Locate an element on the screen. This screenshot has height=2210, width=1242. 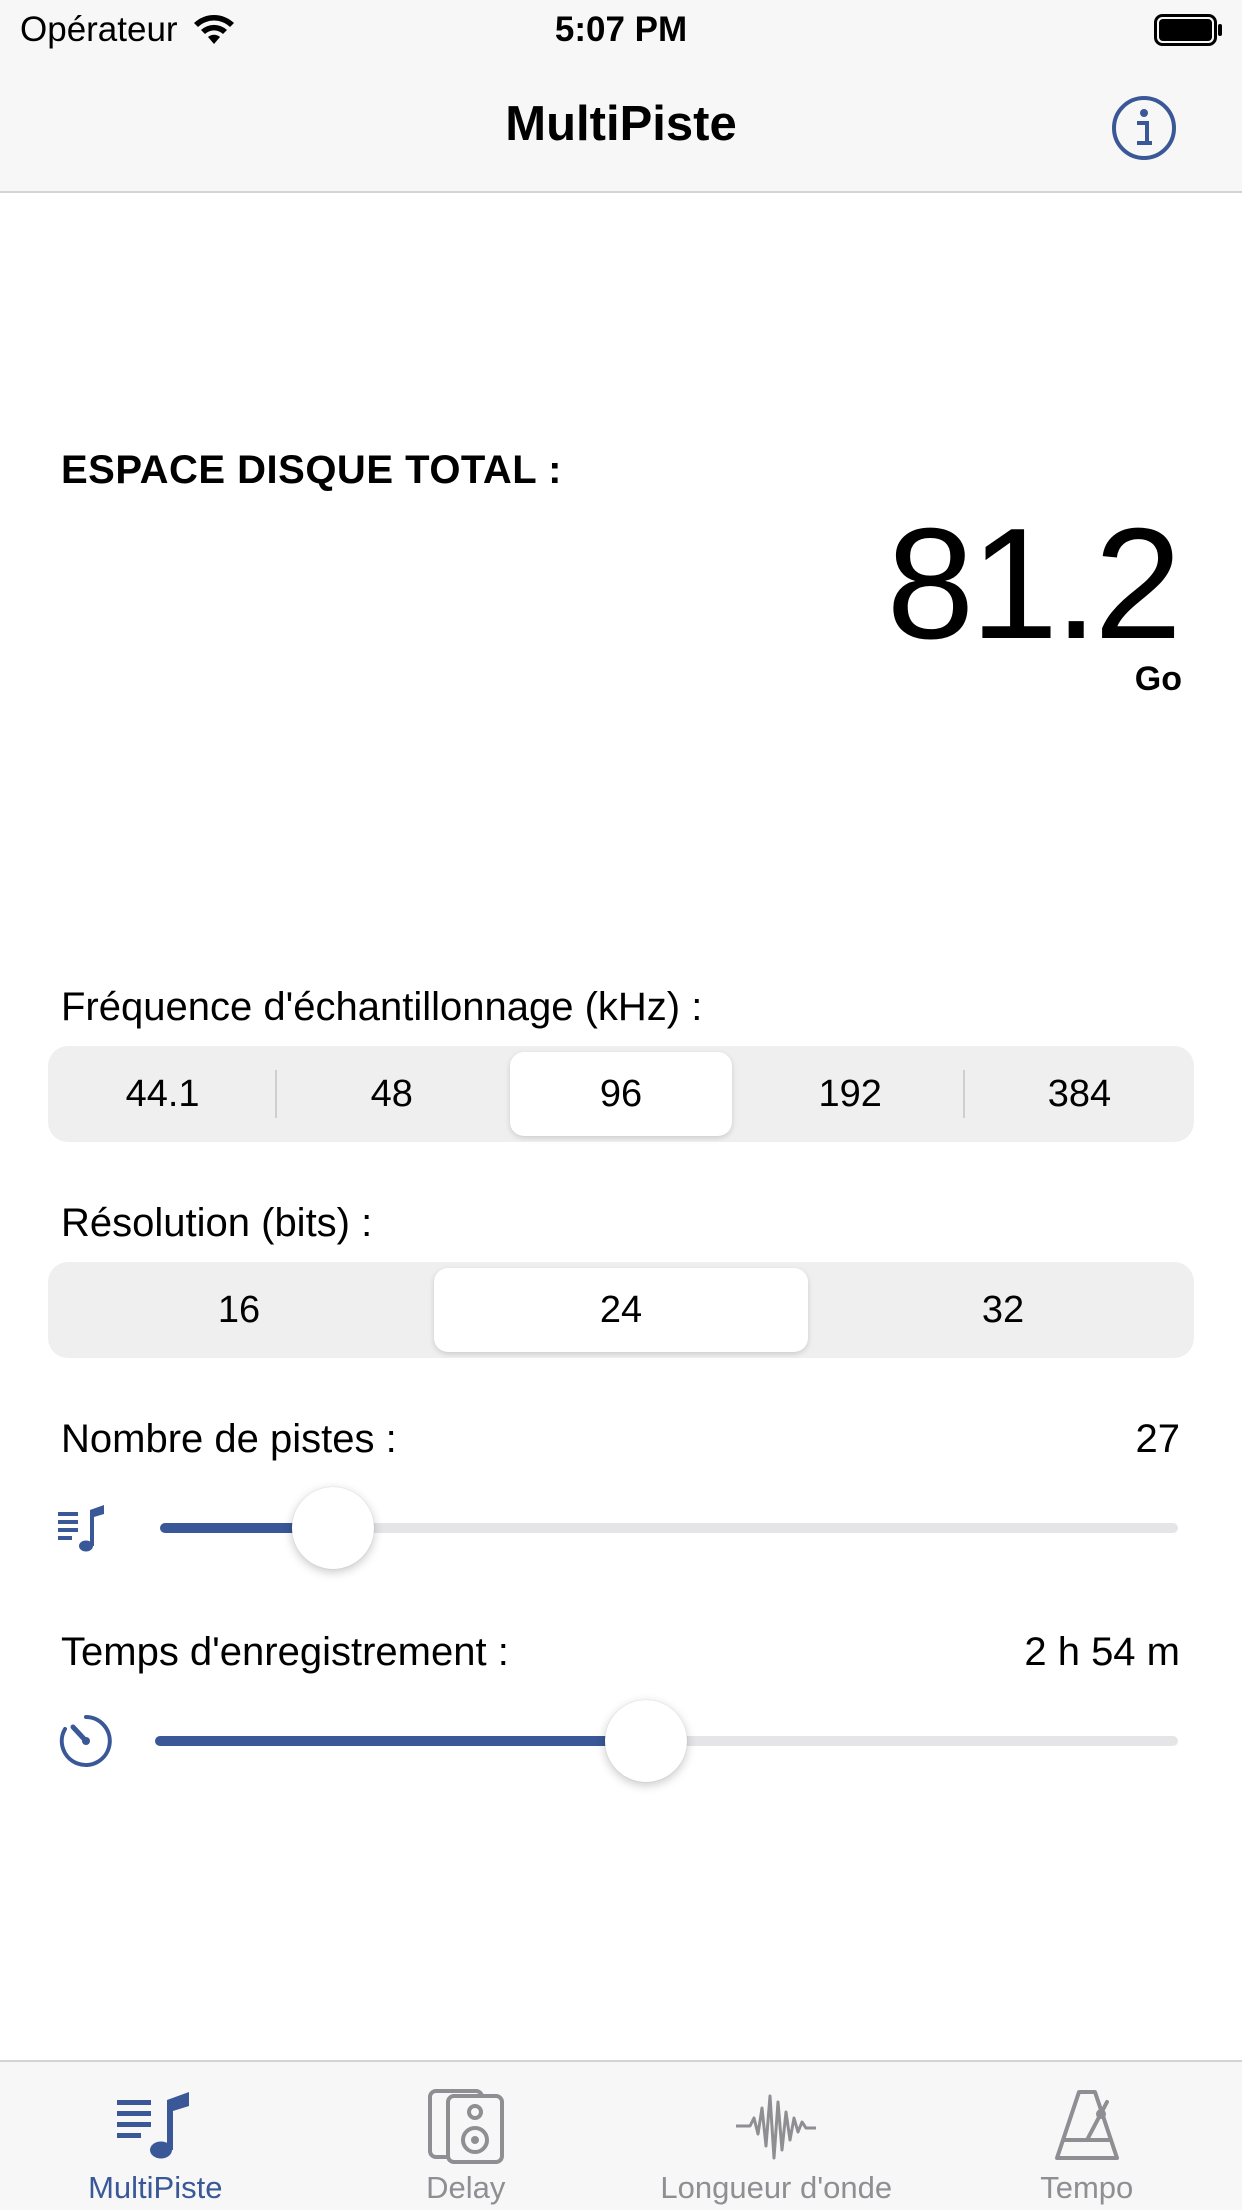
tracks-slider-thumb is located at coordinates (333, 1528).